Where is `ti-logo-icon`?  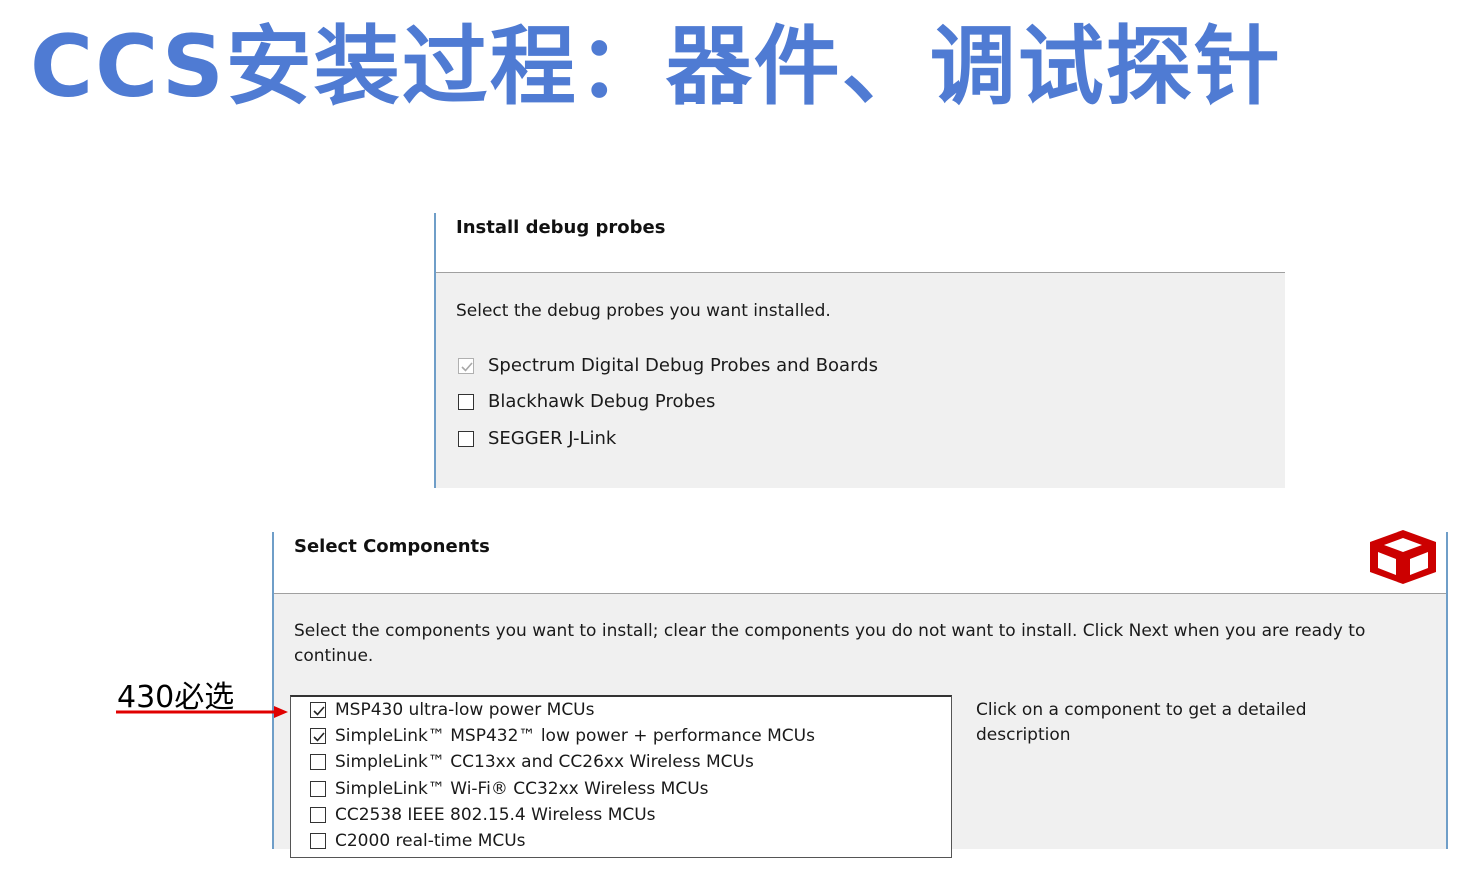
ti-logo-icon is located at coordinates (1403, 557).